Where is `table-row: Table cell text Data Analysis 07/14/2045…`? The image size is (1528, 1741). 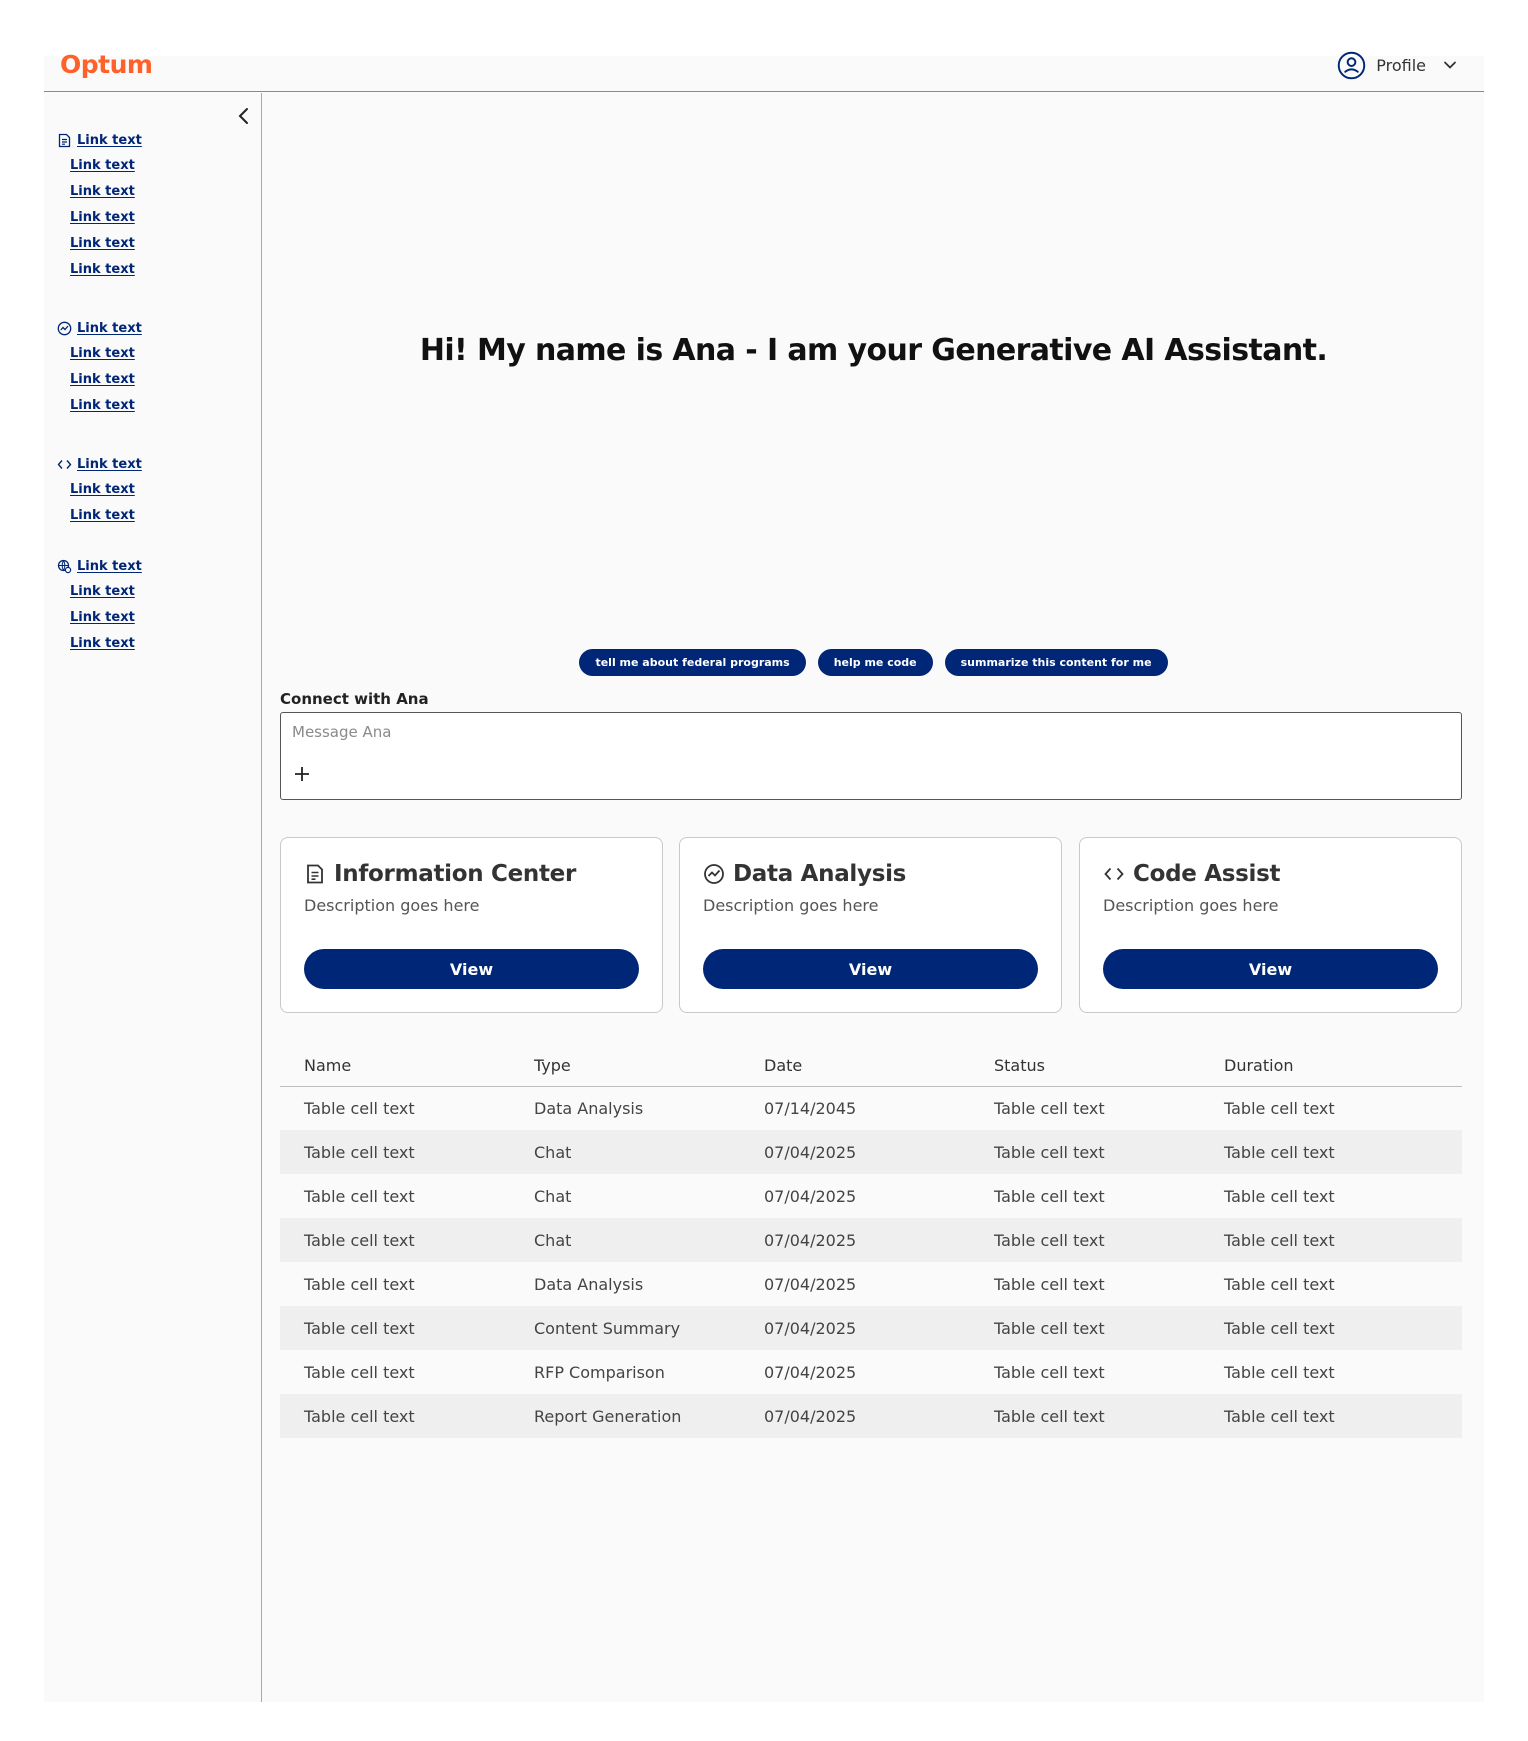 table-row: Table cell text Data Analysis 07/14/2045… is located at coordinates (871, 1108).